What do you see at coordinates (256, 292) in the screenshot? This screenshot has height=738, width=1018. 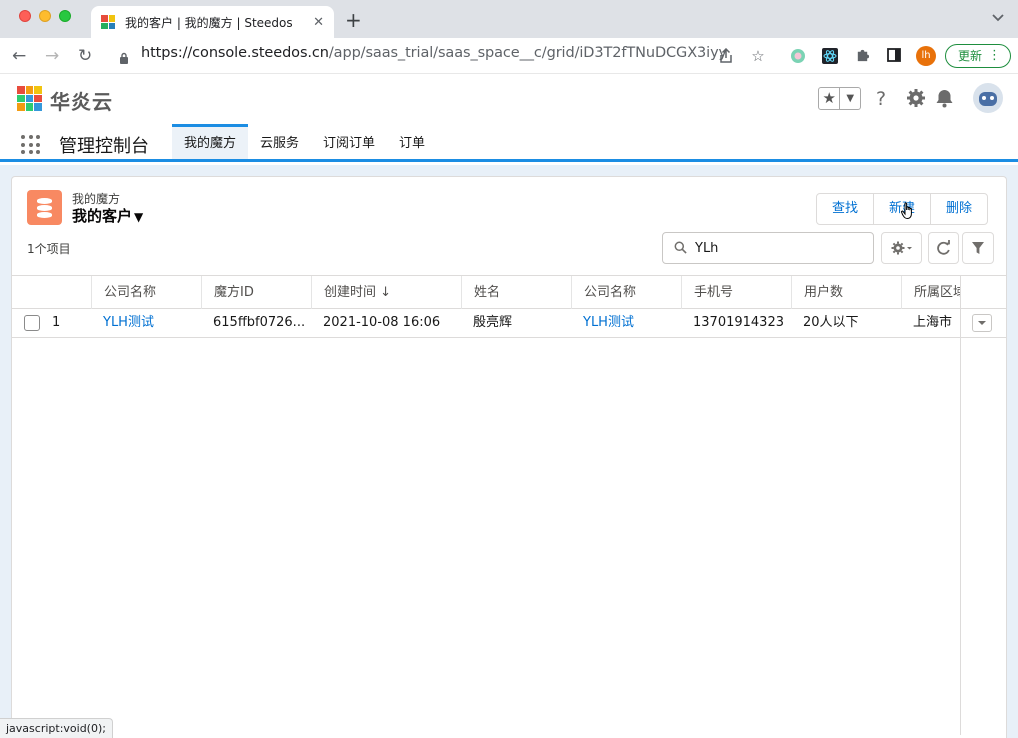 I see `column-header-cube-id: 魔方ID` at bounding box center [256, 292].